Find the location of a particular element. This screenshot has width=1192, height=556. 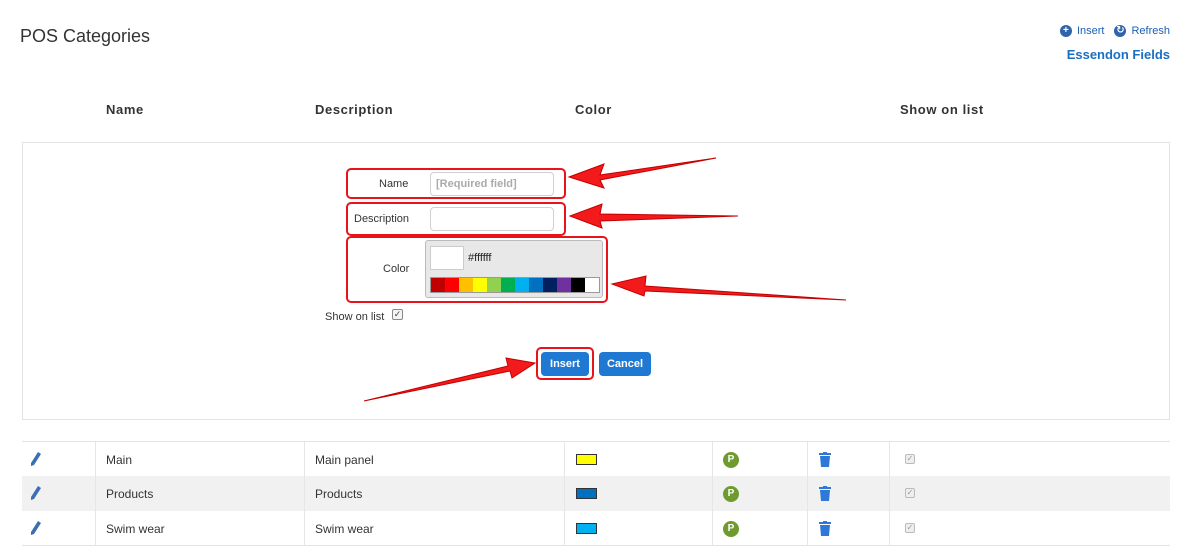

column-header-name: Name is located at coordinates (125, 109).